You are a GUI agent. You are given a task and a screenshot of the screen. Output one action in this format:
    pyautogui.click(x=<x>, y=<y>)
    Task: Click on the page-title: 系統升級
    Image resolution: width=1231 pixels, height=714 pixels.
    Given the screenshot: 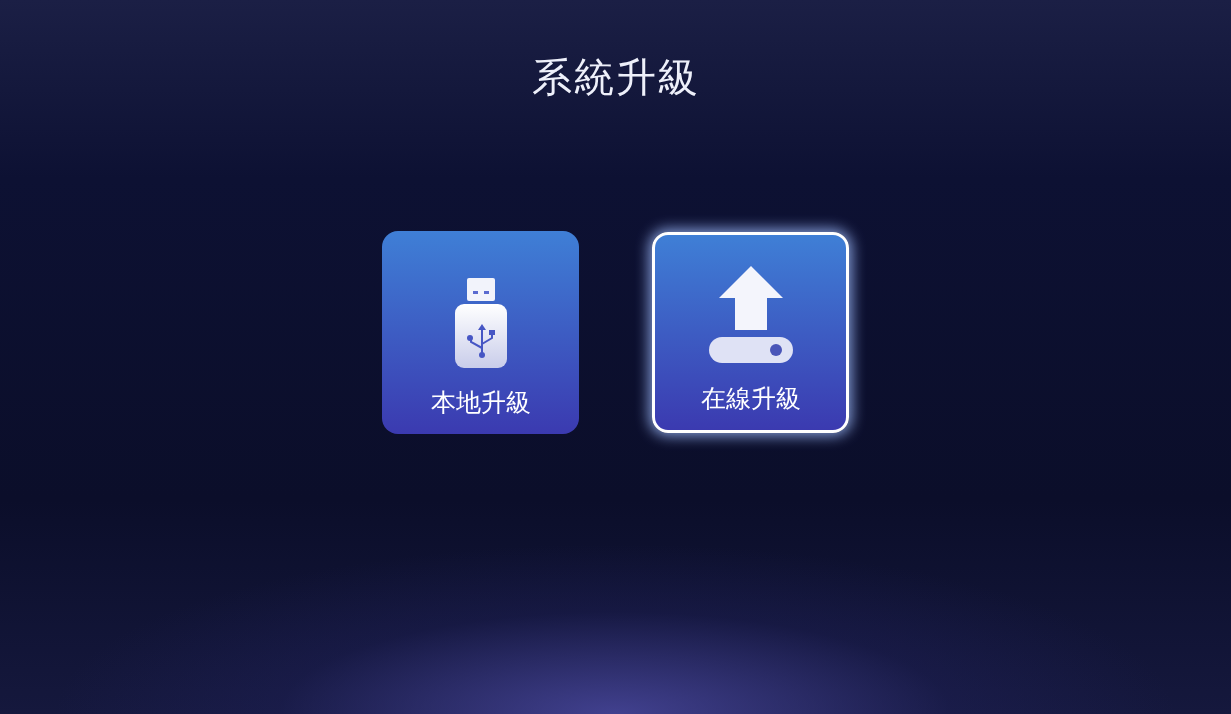 What is the action you would take?
    pyautogui.click(x=615, y=77)
    